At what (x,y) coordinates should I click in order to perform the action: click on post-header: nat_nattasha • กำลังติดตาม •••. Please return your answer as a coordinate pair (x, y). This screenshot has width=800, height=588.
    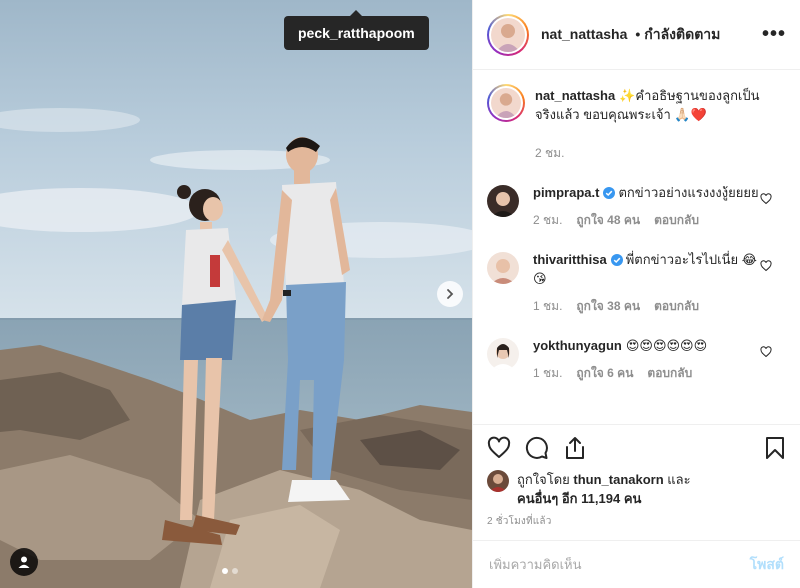
    Looking at the image, I should click on (636, 35).